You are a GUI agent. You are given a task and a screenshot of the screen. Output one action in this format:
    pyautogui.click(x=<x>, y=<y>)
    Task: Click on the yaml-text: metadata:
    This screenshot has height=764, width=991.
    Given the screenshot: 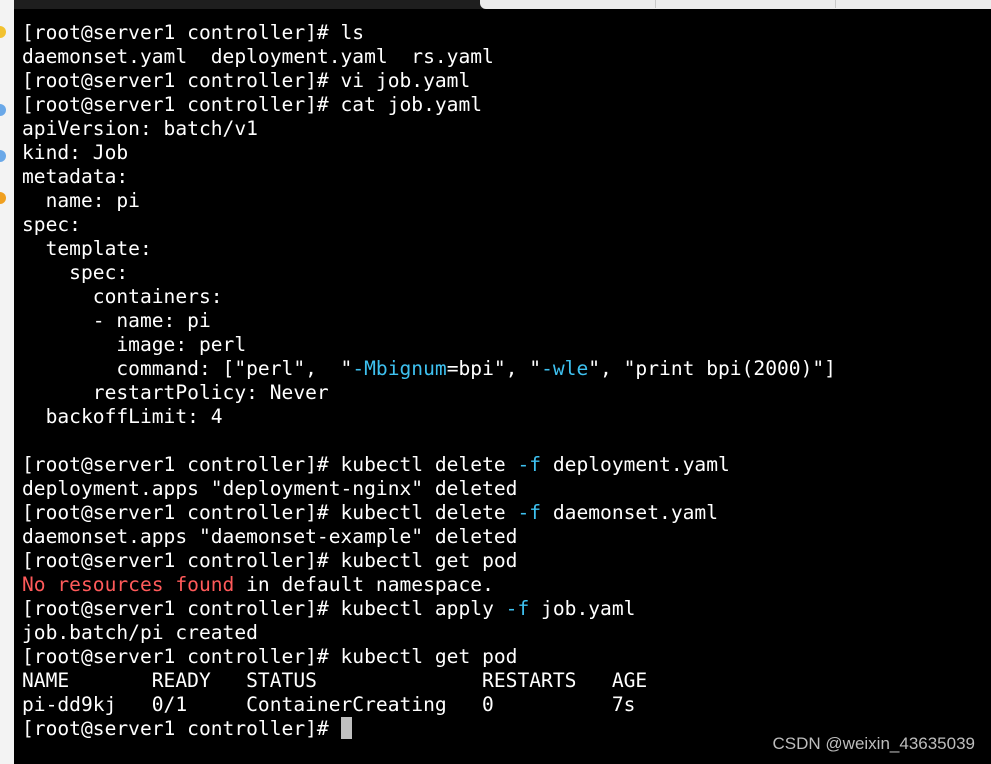 What is the action you would take?
    pyautogui.click(x=75, y=176)
    